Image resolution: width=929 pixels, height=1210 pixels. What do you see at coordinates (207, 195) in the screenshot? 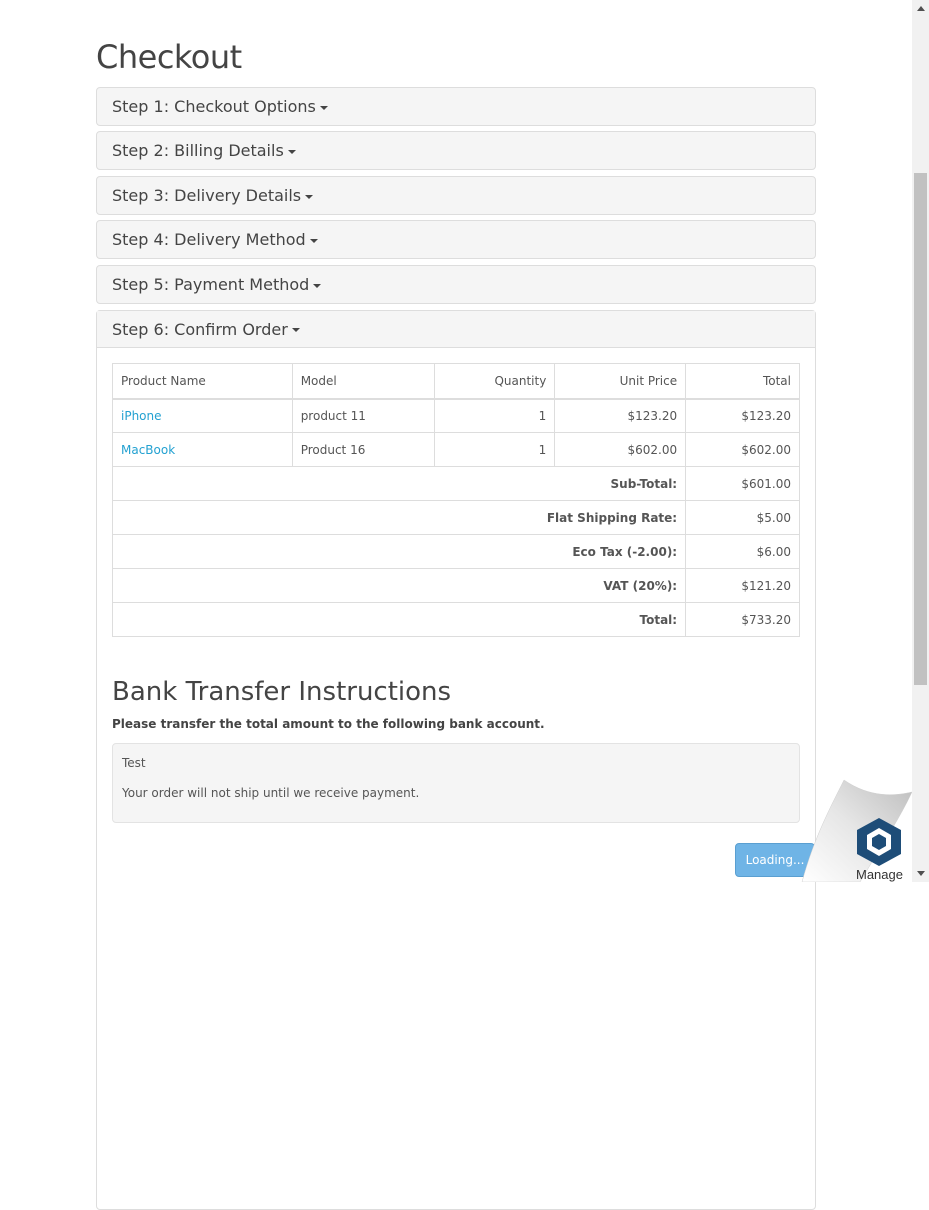
I see `step-3-label: Step 3: Delivery Details` at bounding box center [207, 195].